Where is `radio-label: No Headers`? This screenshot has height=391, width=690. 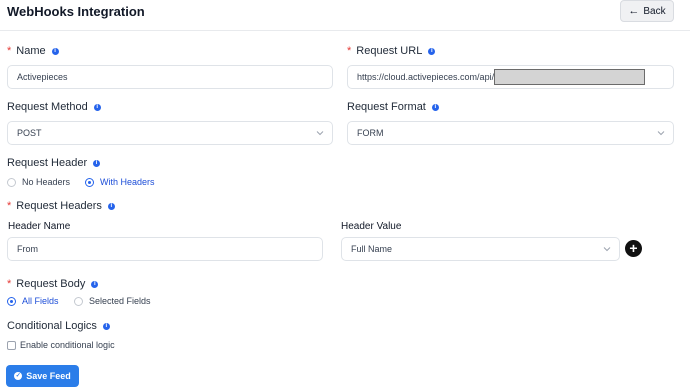 radio-label: No Headers is located at coordinates (46, 182).